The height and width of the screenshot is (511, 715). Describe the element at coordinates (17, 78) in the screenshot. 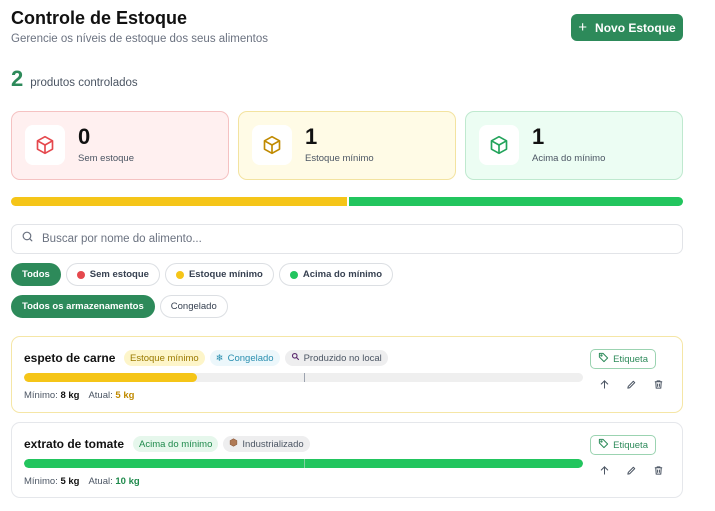

I see `products-count-number: 2` at that location.